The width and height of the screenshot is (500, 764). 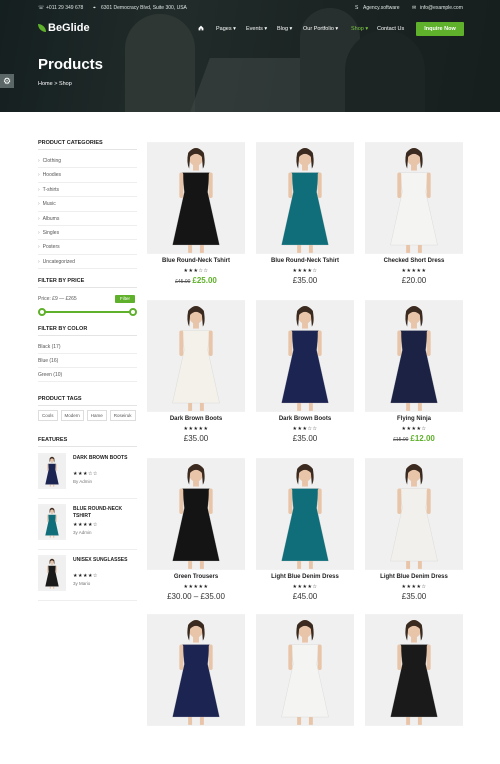 What do you see at coordinates (87, 283) in the screenshot?
I see `price-filter-heading: FILTER BY PRICE` at bounding box center [87, 283].